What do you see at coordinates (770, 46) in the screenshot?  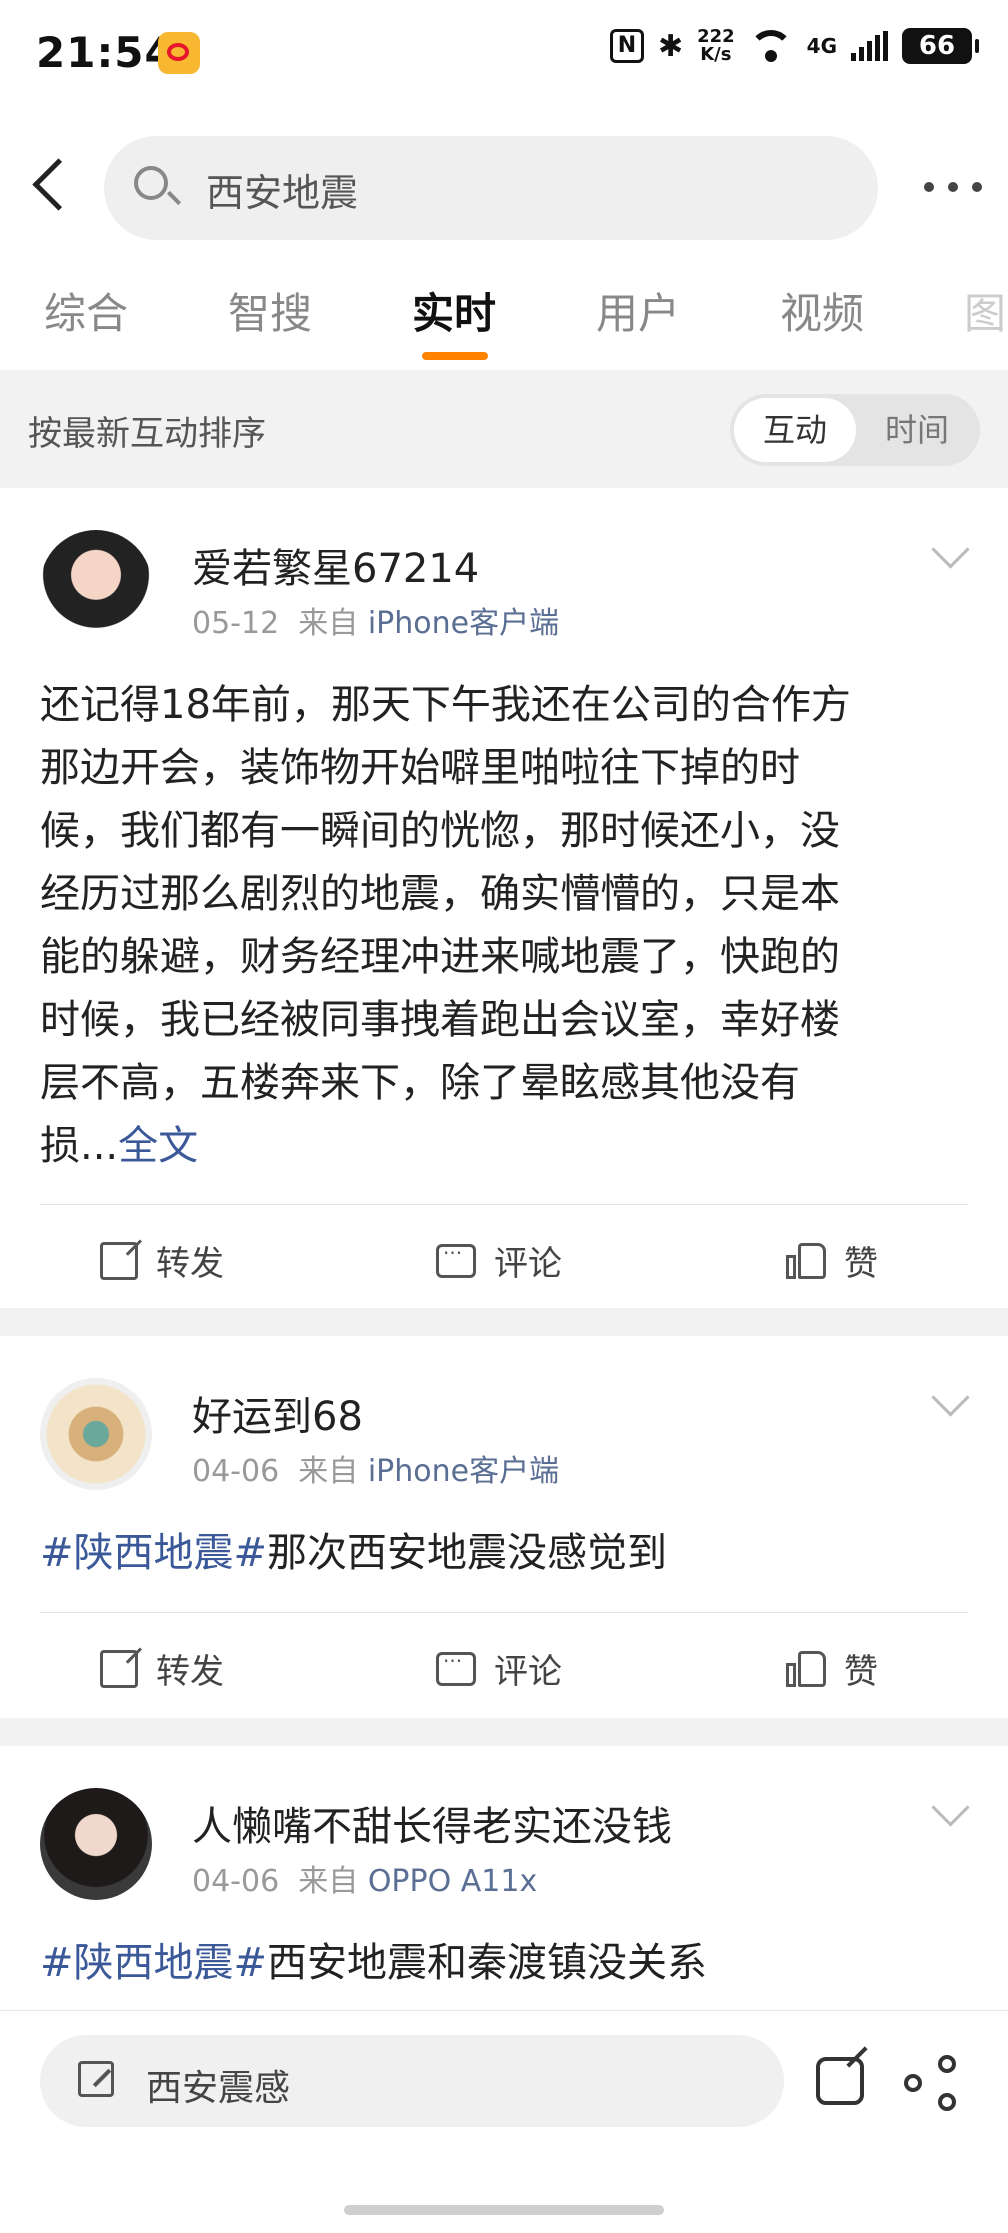 I see `wifi-icon` at bounding box center [770, 46].